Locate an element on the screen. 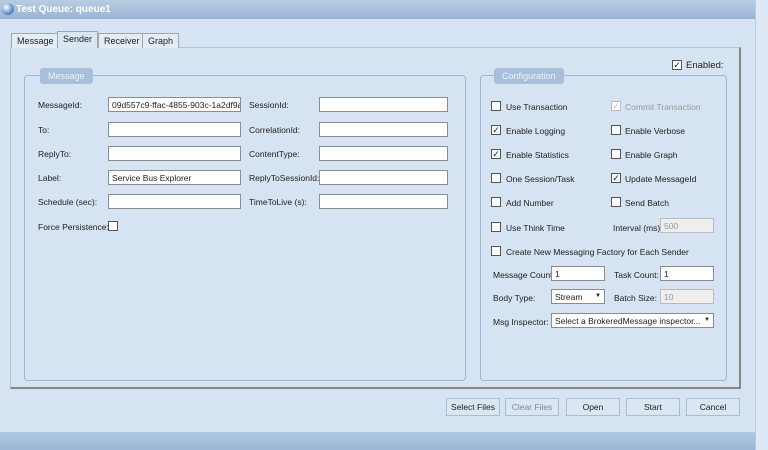 The width and height of the screenshot is (768, 450). enable-statistics-checkbox: ✓ is located at coordinates (496, 154).